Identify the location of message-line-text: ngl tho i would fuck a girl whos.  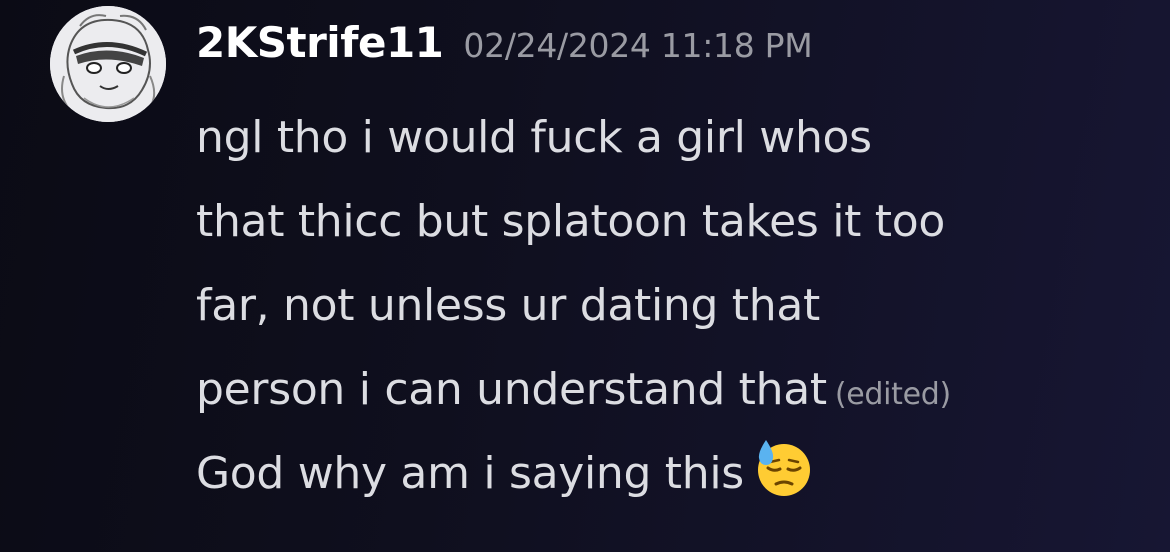
(534, 137).